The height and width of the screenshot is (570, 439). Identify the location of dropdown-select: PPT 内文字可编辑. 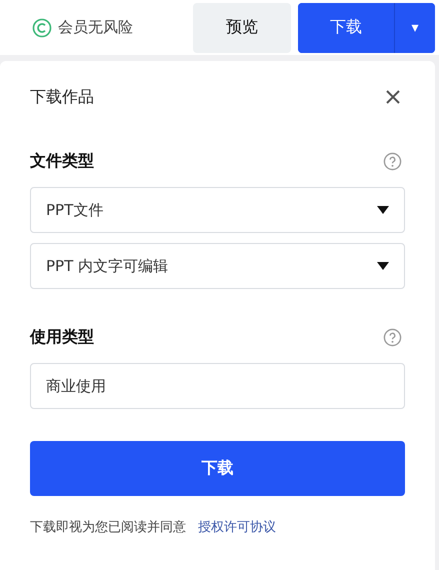
(217, 266).